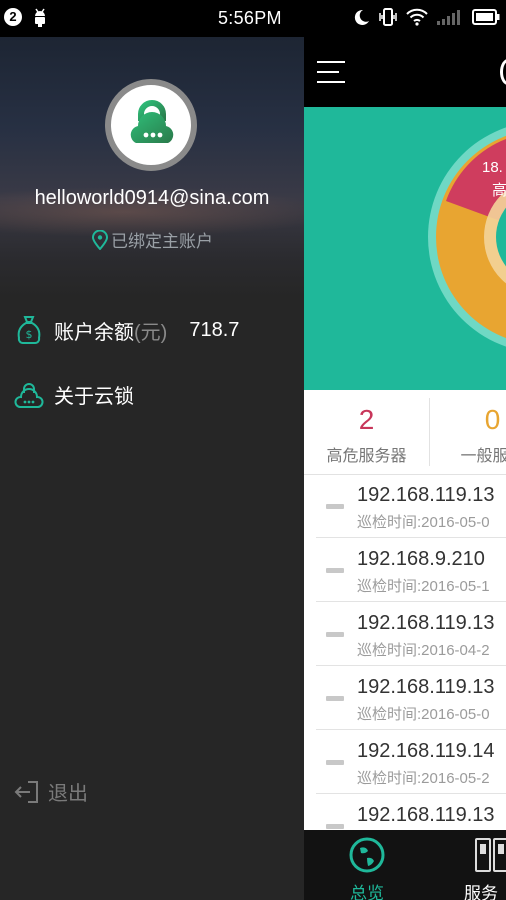 The image size is (506, 900). I want to click on about-item: 关于云锁, so click(74, 394).